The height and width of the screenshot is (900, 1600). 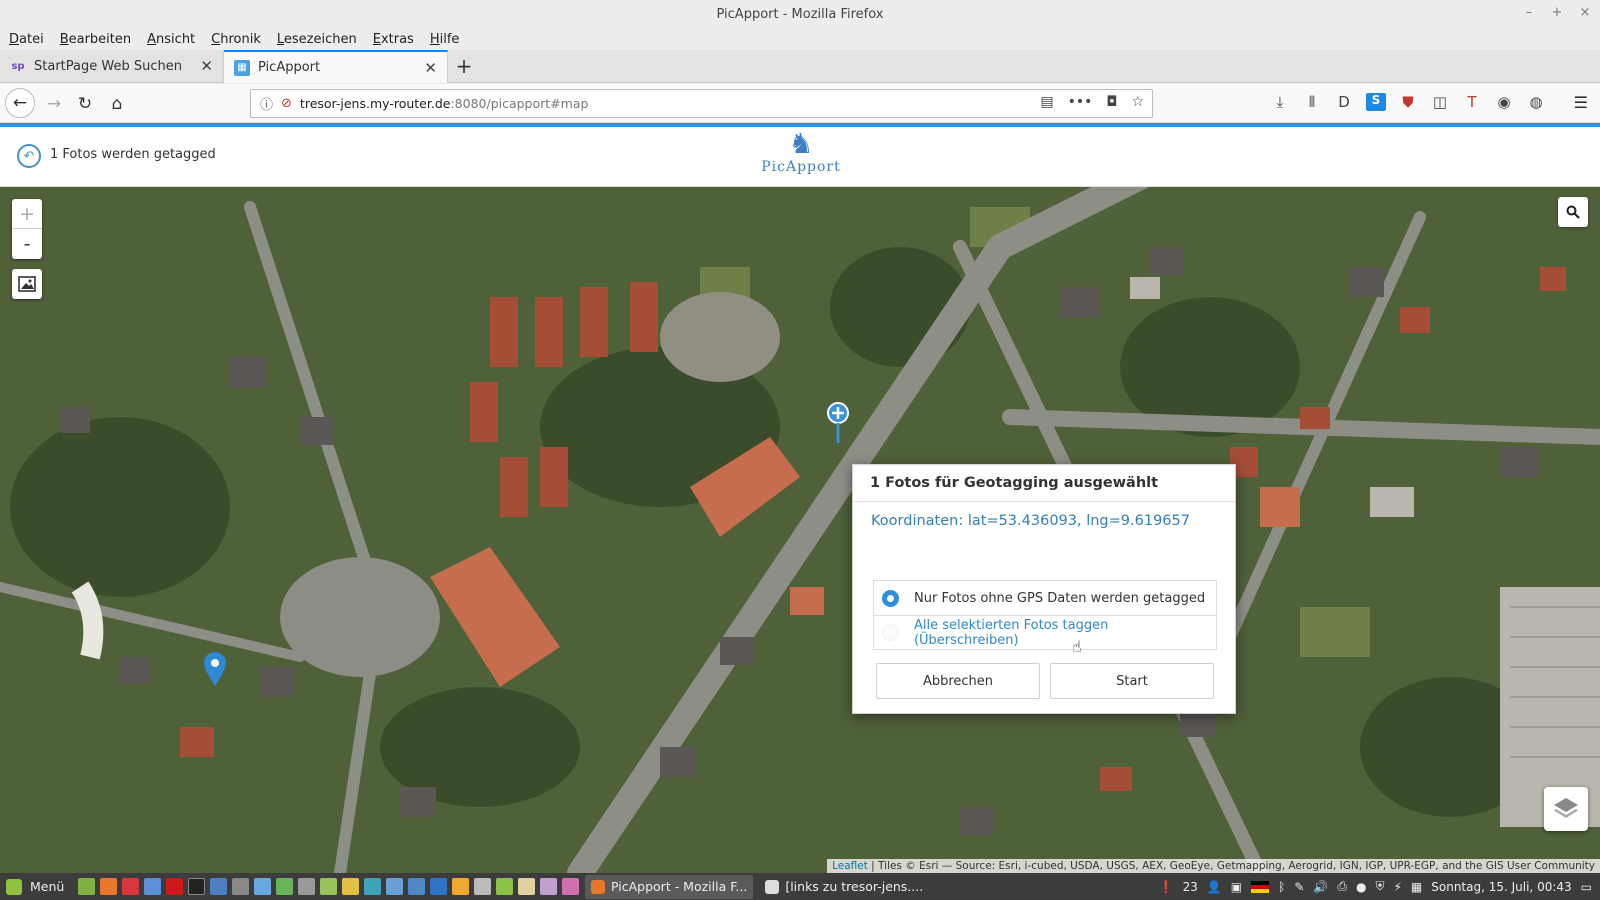 What do you see at coordinates (394, 886) in the screenshot?
I see `cloud-launcher-icon` at bounding box center [394, 886].